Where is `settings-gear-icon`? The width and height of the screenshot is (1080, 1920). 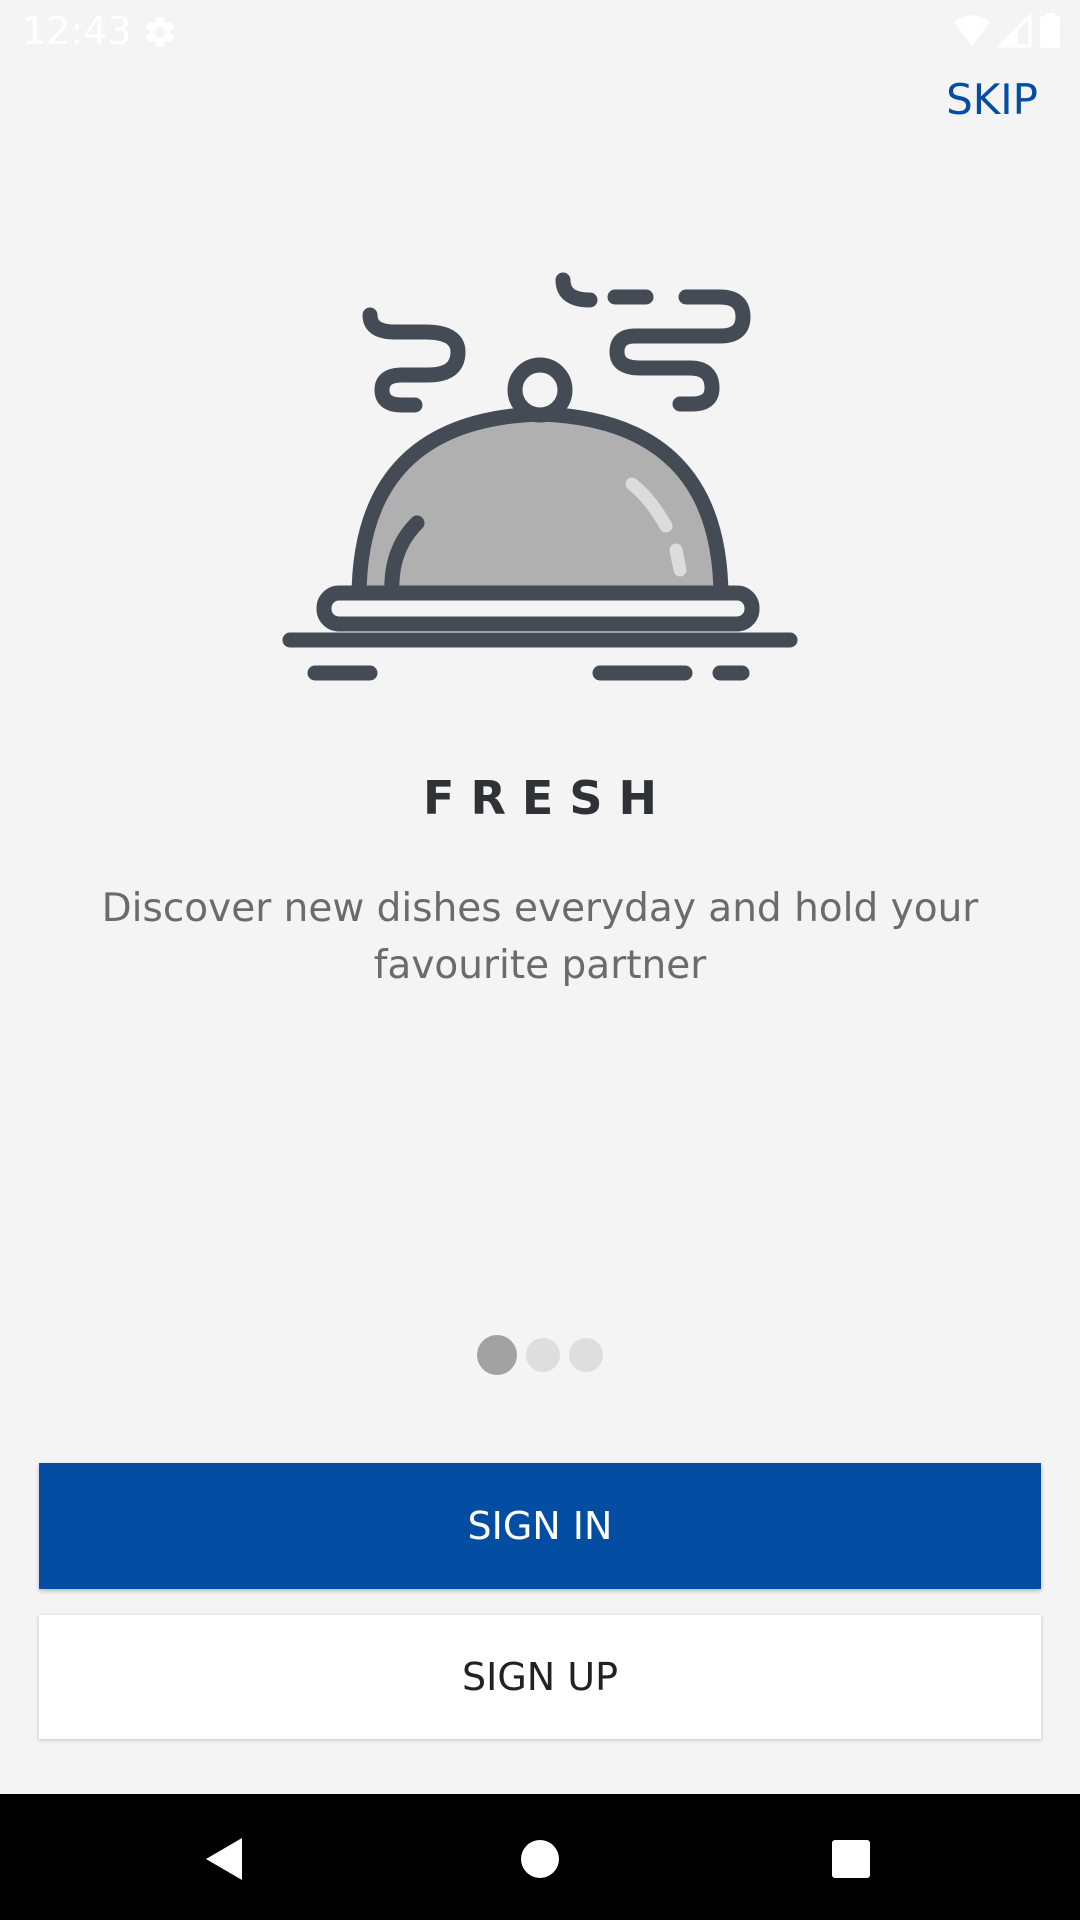
settings-gear-icon is located at coordinates (160, 32).